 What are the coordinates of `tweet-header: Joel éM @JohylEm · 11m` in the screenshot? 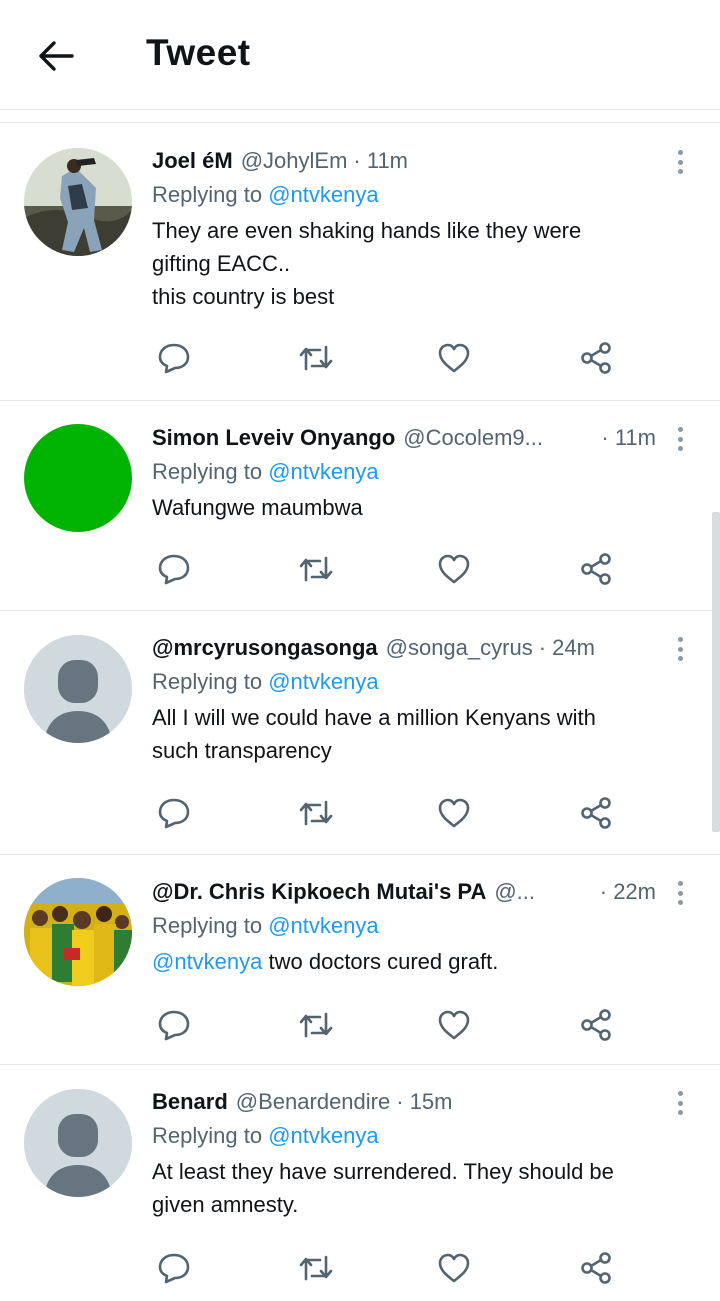 It's located at (414, 161).